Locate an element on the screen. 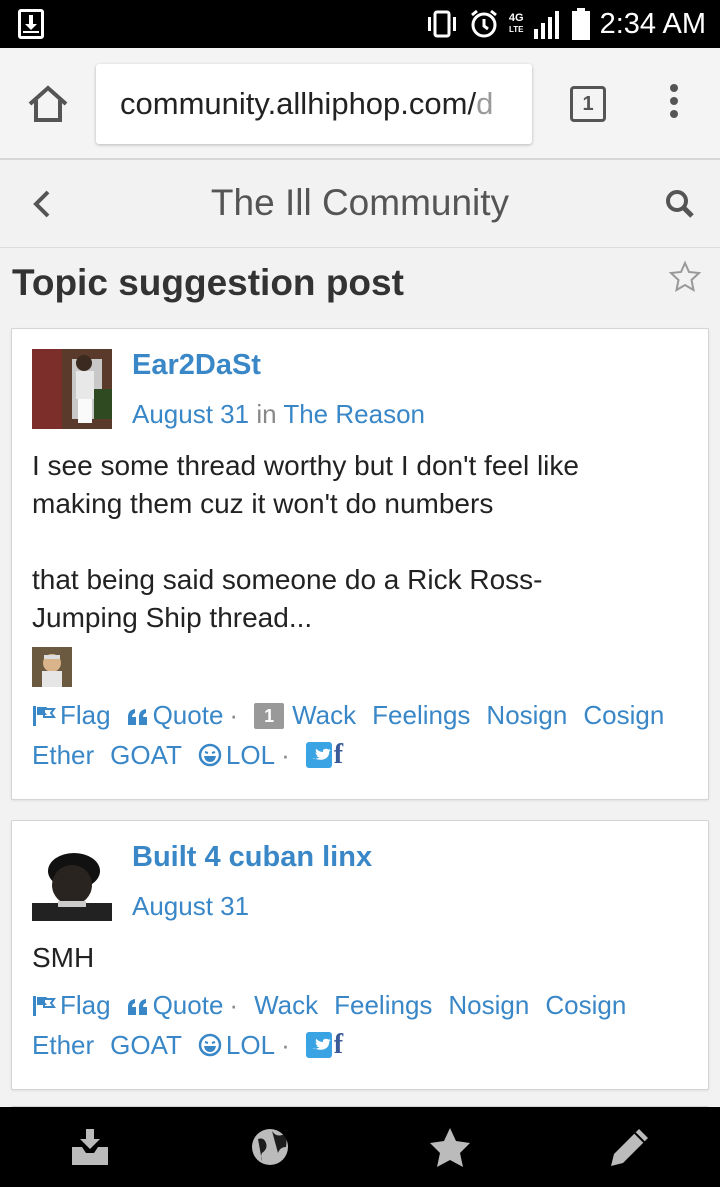 This screenshot has width=720, height=1187. download-notification-icon is located at coordinates (31, 24).